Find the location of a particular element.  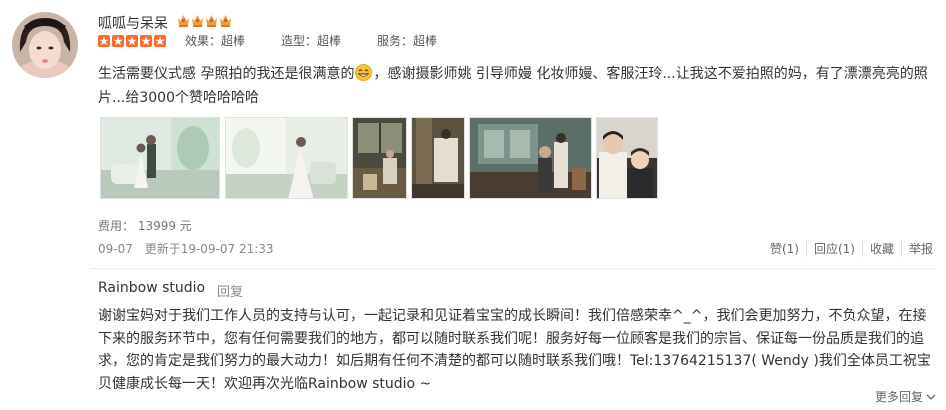

member-crowns is located at coordinates (204, 20).